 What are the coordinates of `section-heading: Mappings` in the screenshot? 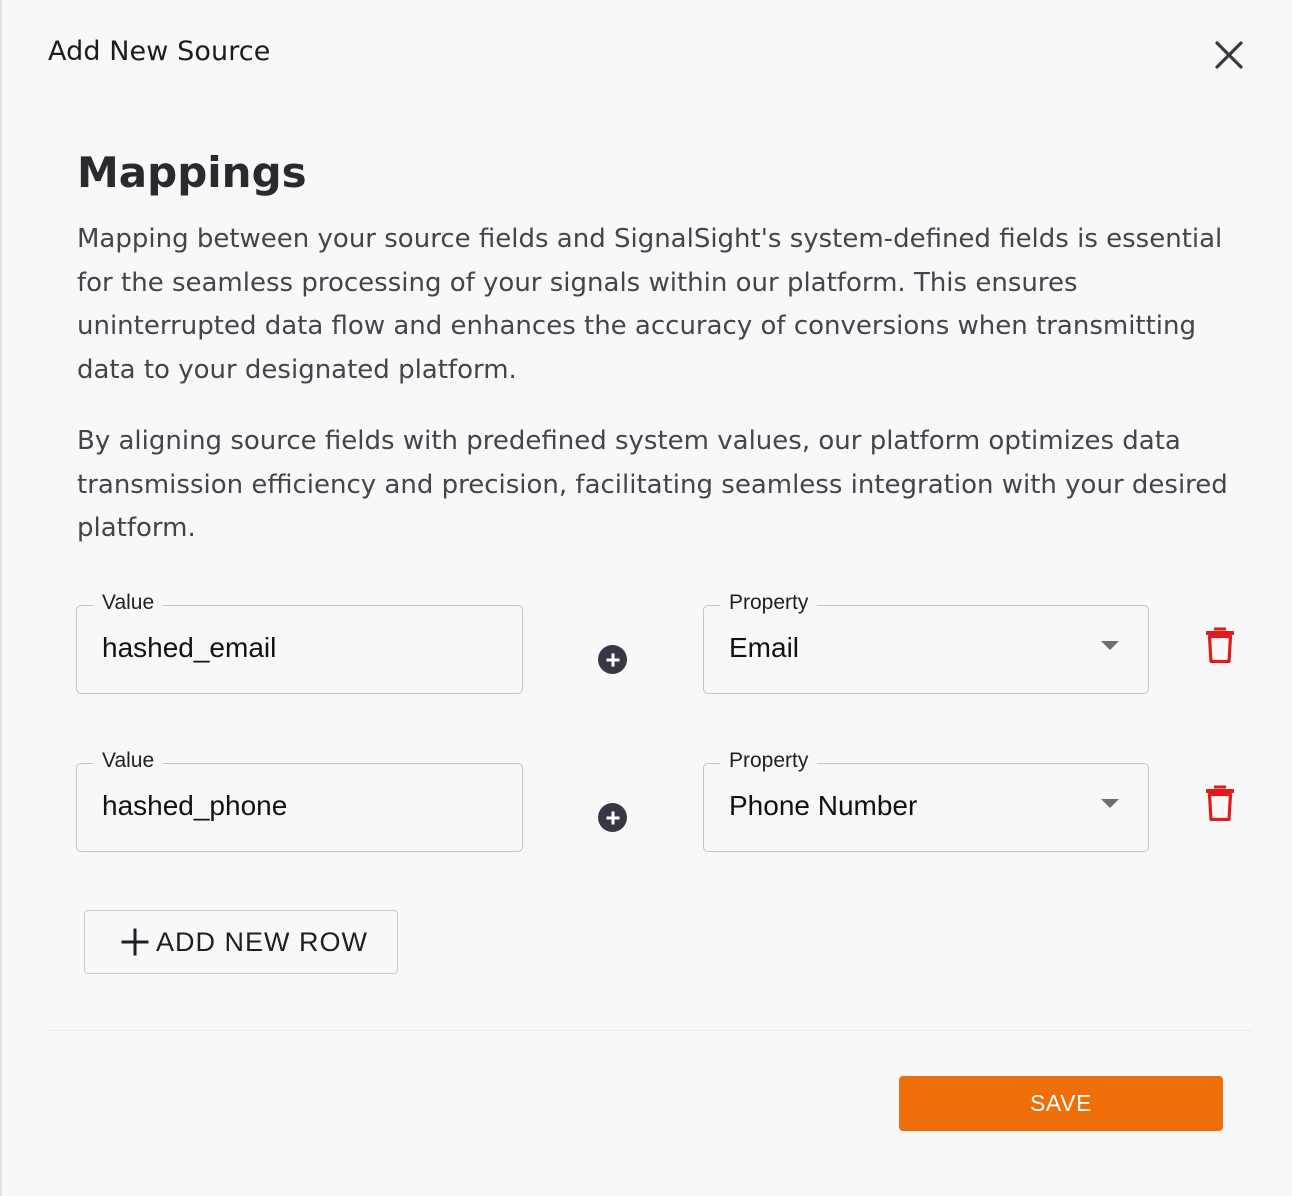 It's located at (192, 172).